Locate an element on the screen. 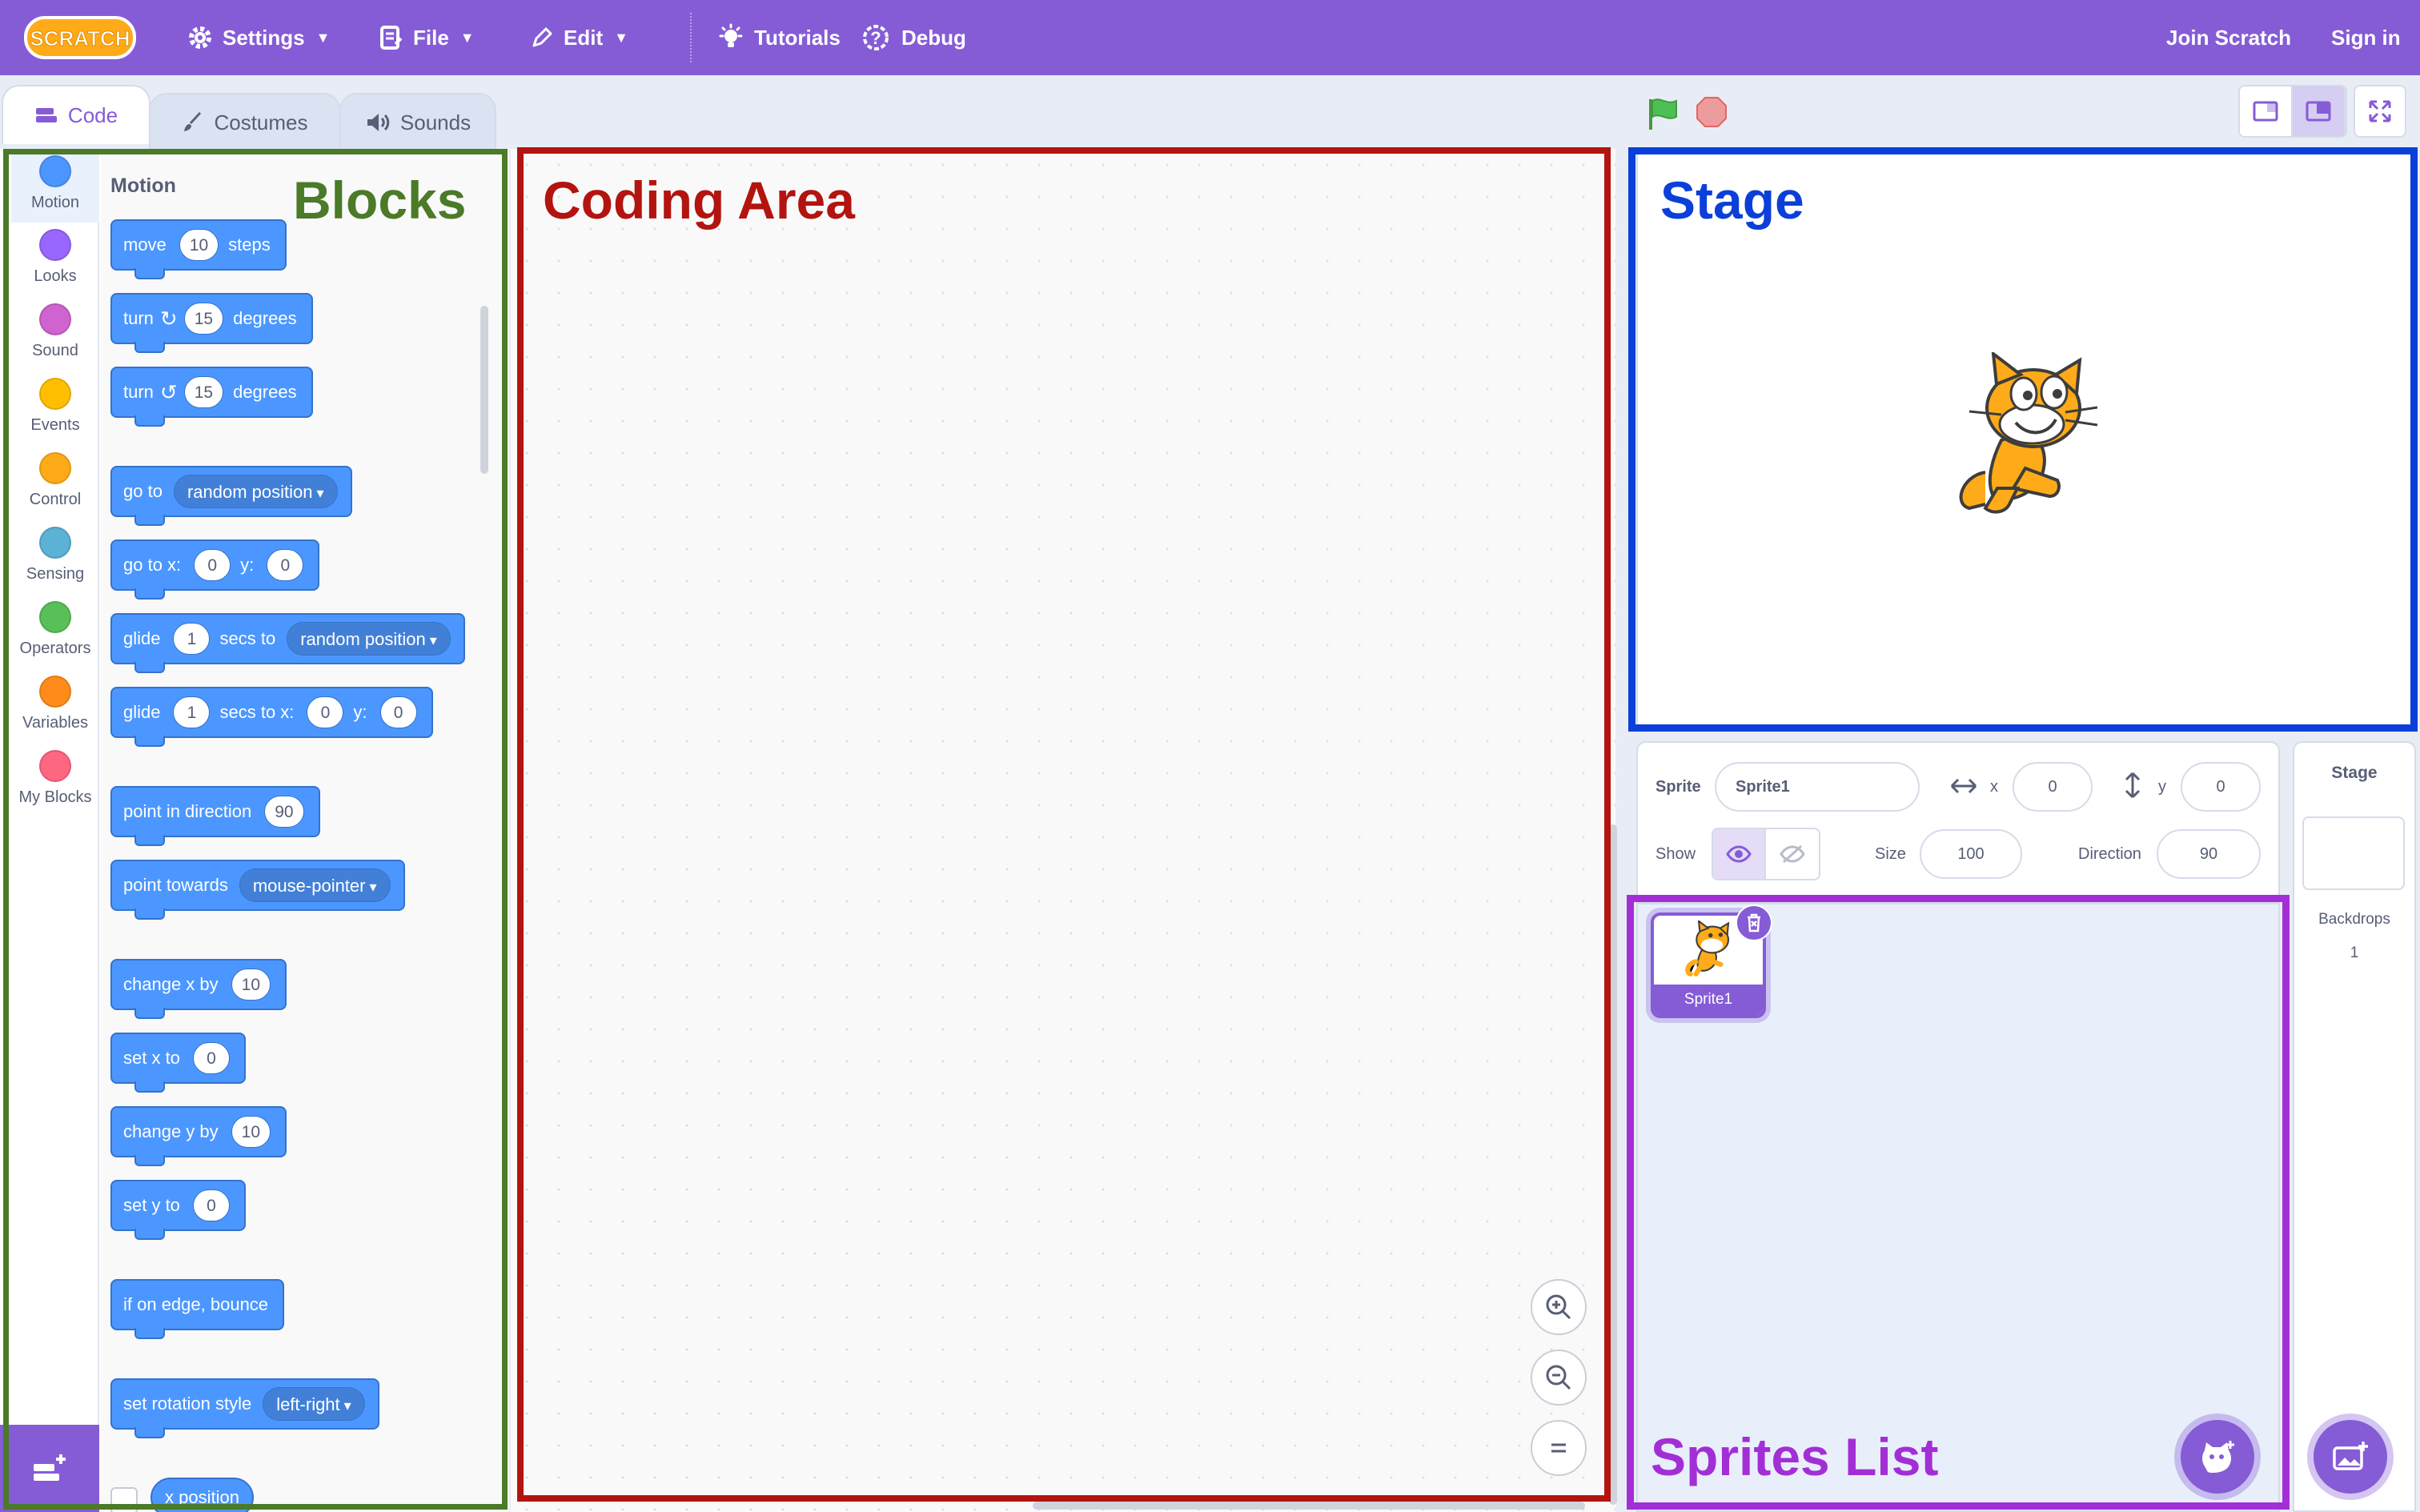  add-backdrop-button is located at coordinates (2350, 1457).